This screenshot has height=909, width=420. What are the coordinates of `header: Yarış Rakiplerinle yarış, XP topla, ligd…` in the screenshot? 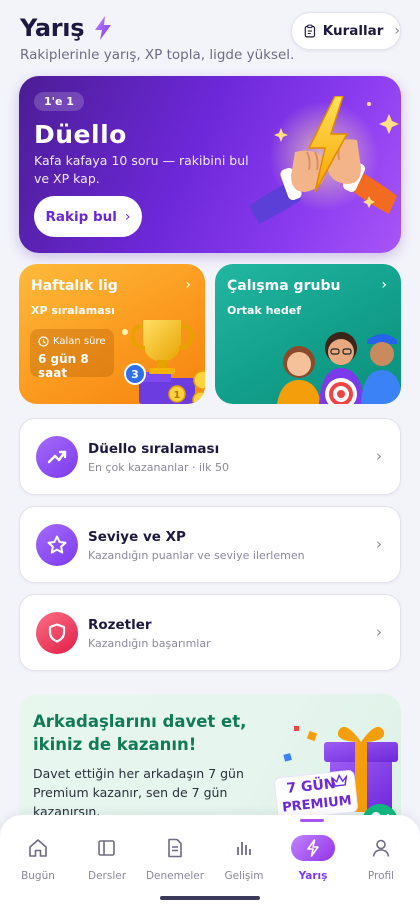 It's located at (210, 35).